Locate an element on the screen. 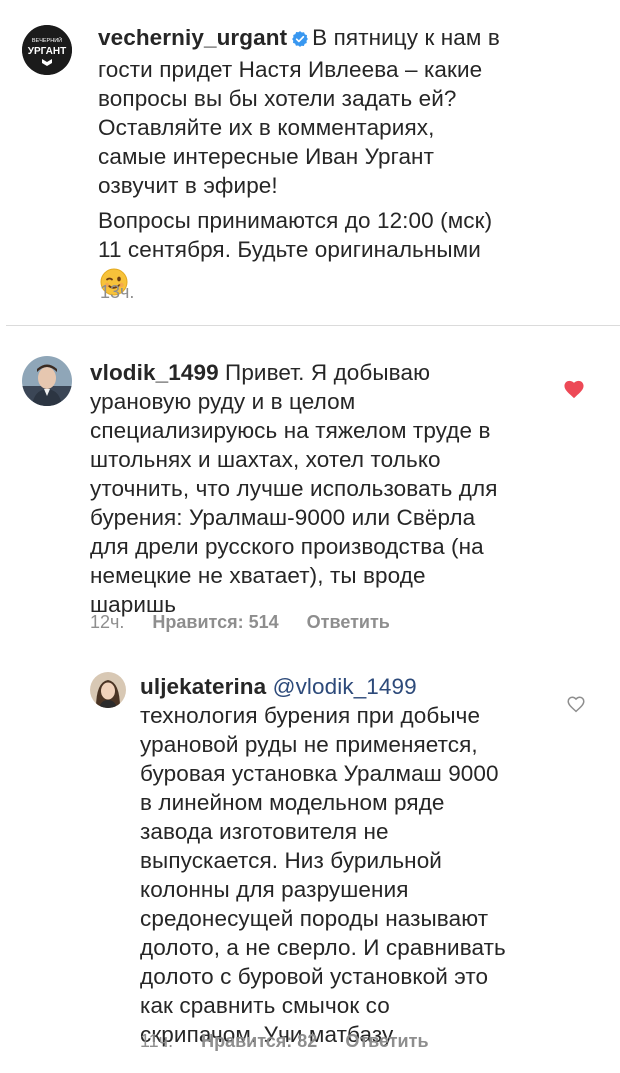 The height and width of the screenshot is (1073, 620). reply-text-line: долото с буровой установкой это is located at coordinates (314, 976).